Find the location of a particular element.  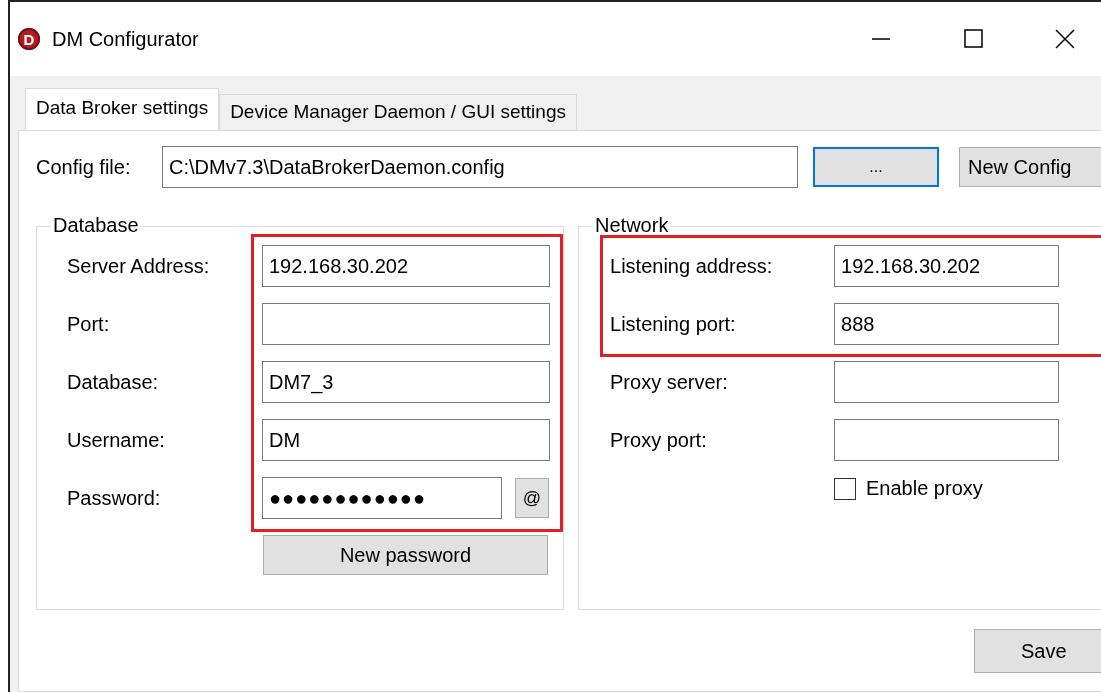

tab: Data Broker settings is located at coordinates (122, 109).